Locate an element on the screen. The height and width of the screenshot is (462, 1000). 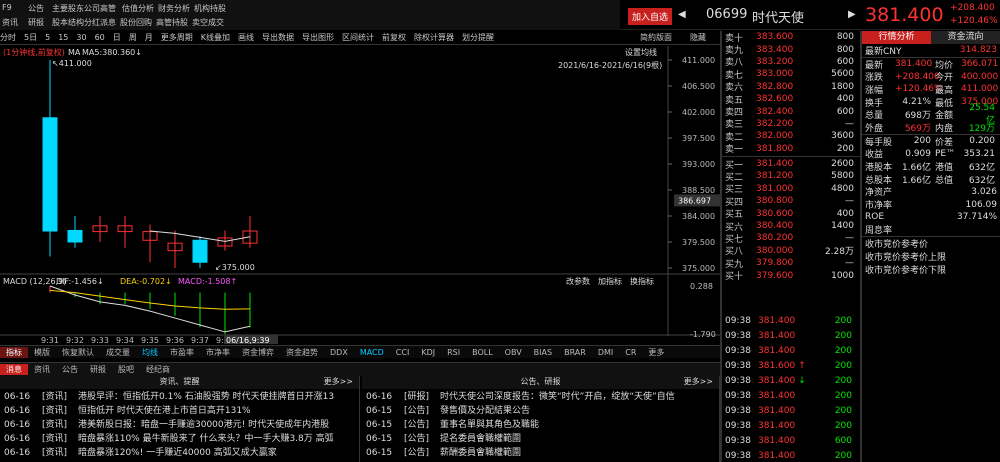
indicator-tab: 资金趋势 is located at coordinates (302, 352).